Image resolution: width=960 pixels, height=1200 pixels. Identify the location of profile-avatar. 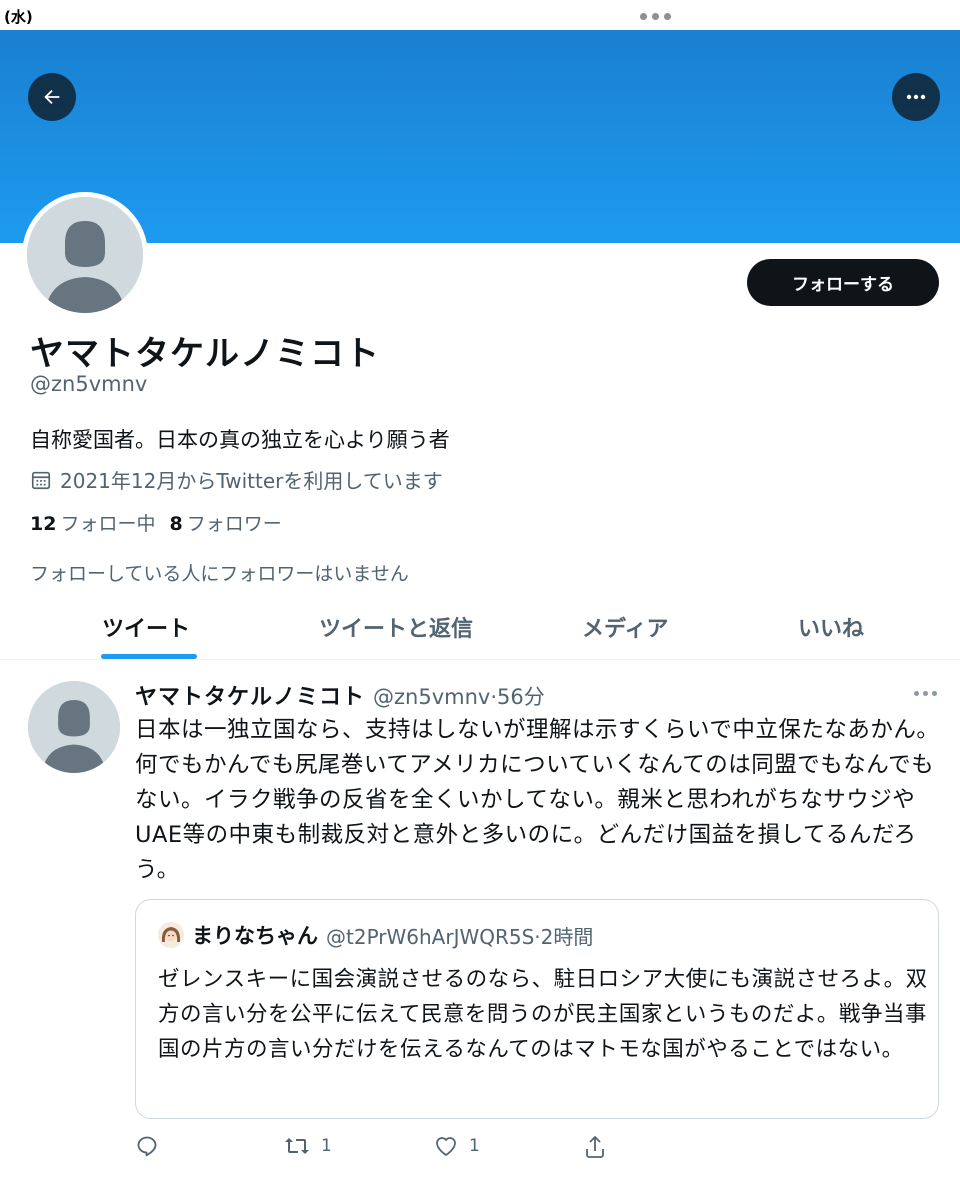
(85, 255).